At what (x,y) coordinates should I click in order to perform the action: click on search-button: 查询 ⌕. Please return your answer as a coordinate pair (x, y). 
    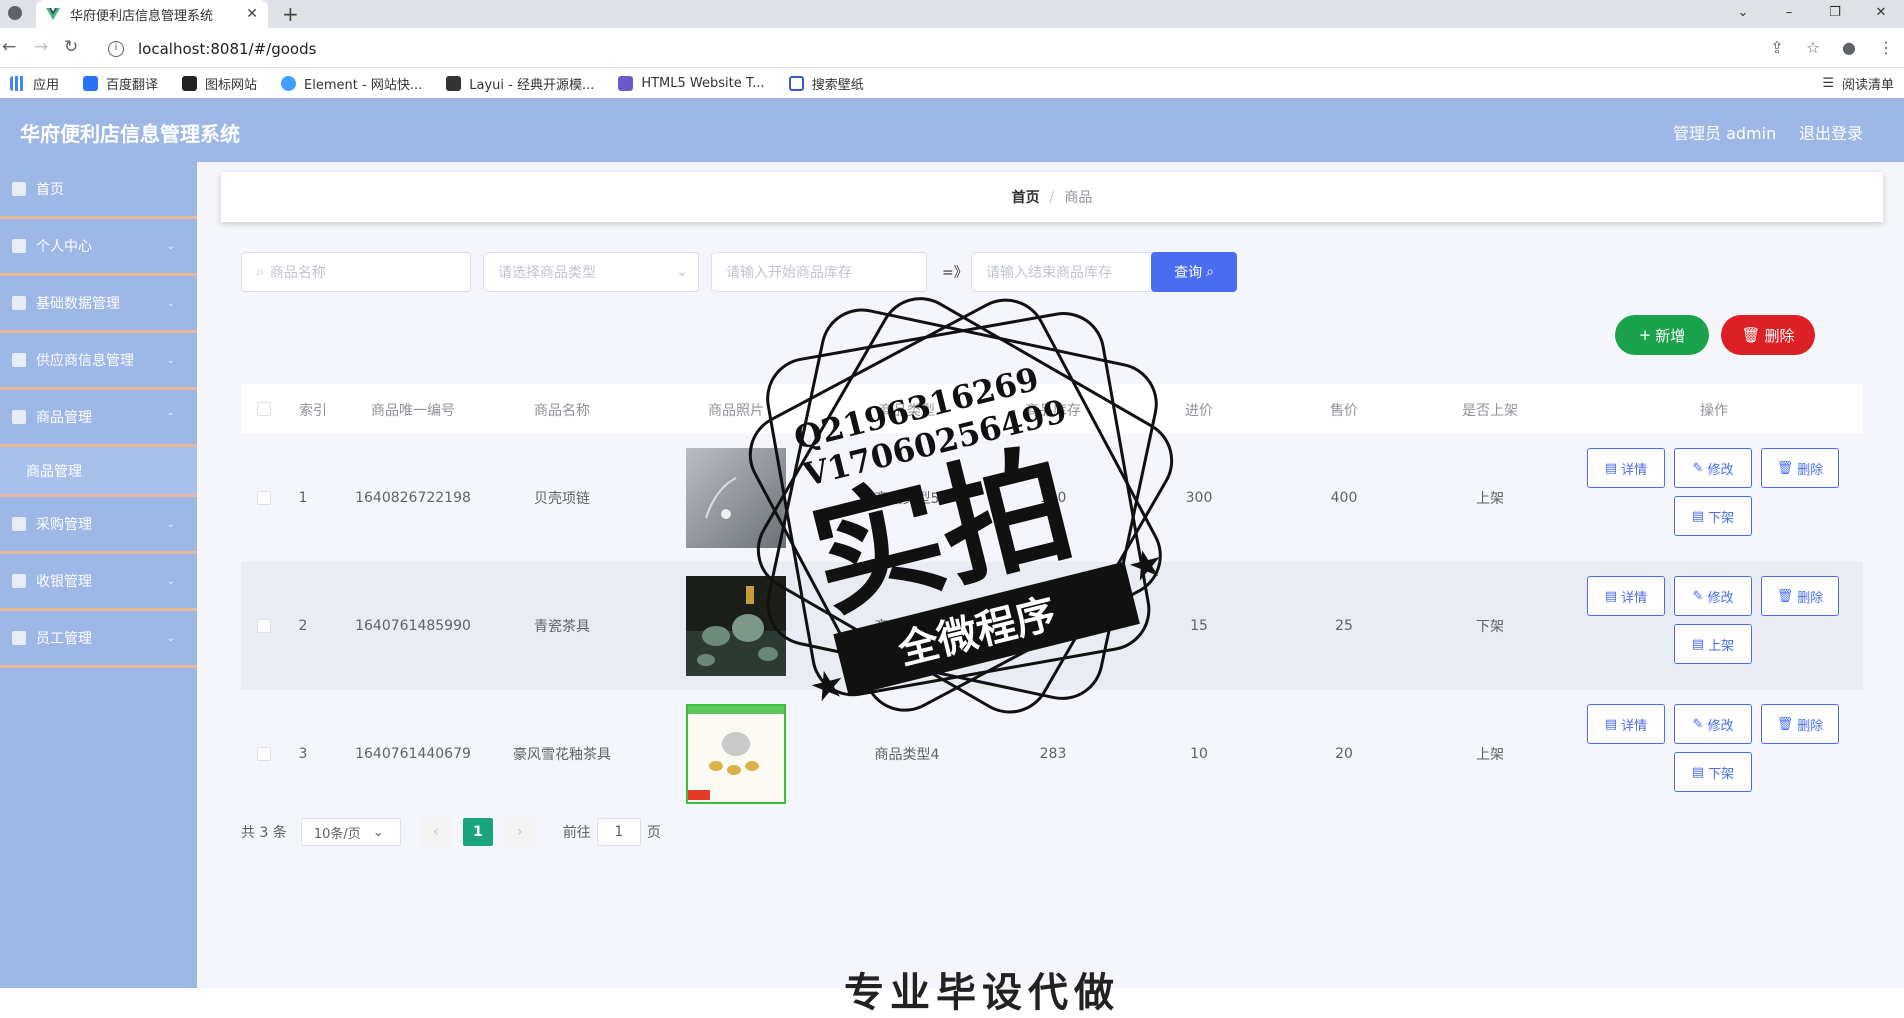
    Looking at the image, I should click on (1194, 272).